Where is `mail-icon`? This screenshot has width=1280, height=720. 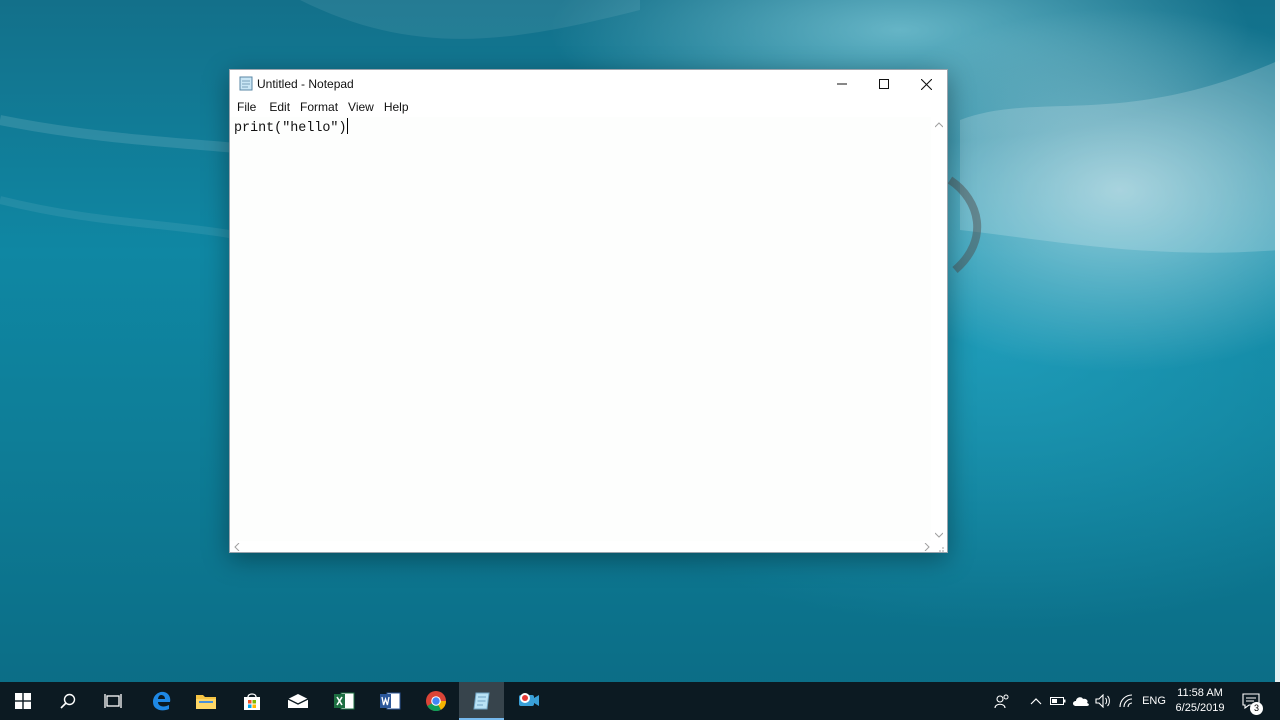 mail-icon is located at coordinates (297, 701).